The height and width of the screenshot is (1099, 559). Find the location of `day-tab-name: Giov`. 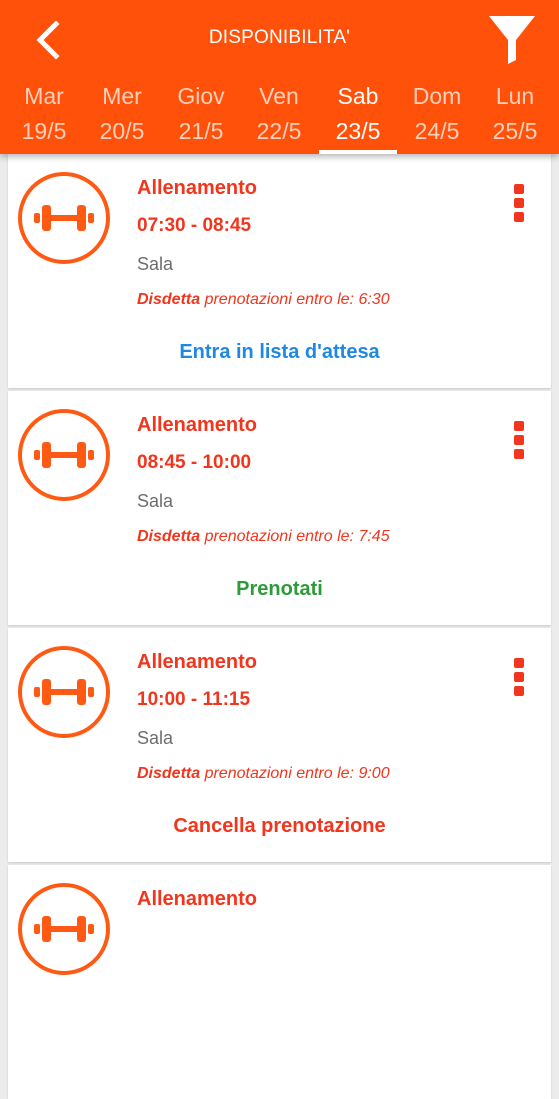

day-tab-name: Giov is located at coordinates (201, 96).